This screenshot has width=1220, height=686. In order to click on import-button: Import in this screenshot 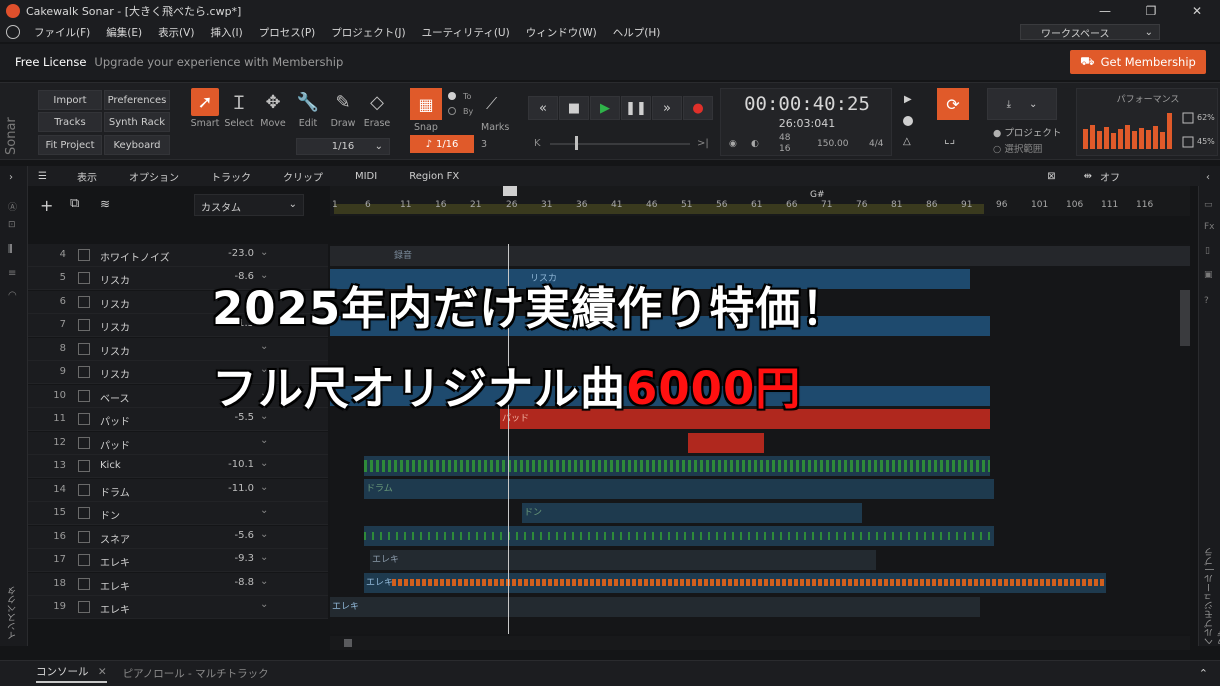, I will do `click(70, 100)`.